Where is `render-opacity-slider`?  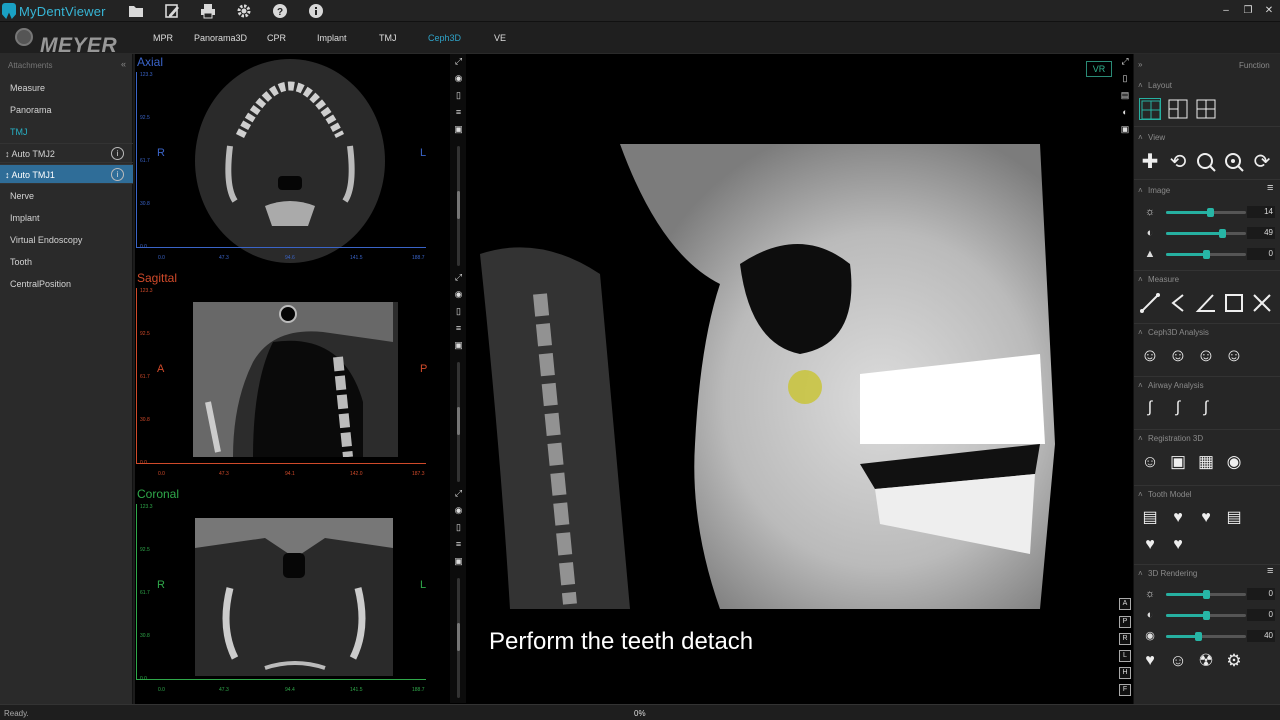 render-opacity-slider is located at coordinates (1206, 636).